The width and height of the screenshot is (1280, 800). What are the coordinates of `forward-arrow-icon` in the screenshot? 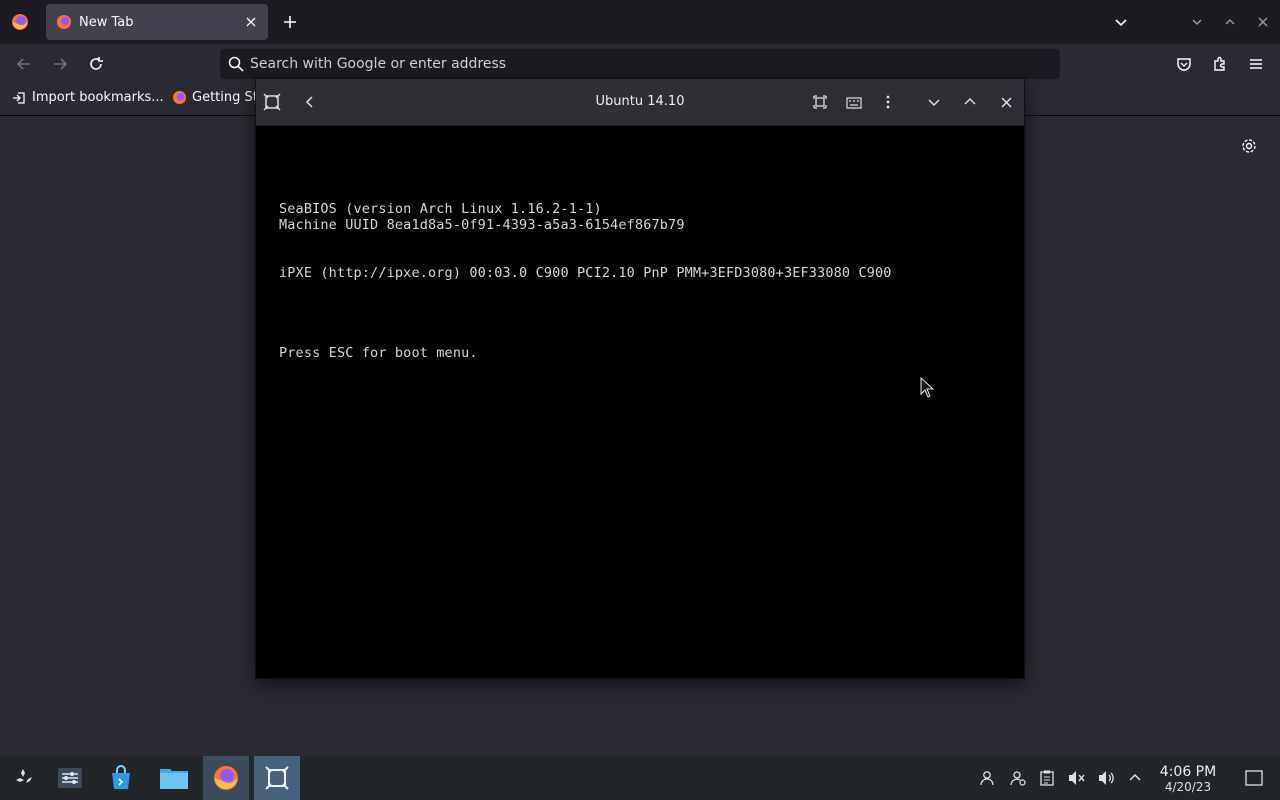 It's located at (60, 64).